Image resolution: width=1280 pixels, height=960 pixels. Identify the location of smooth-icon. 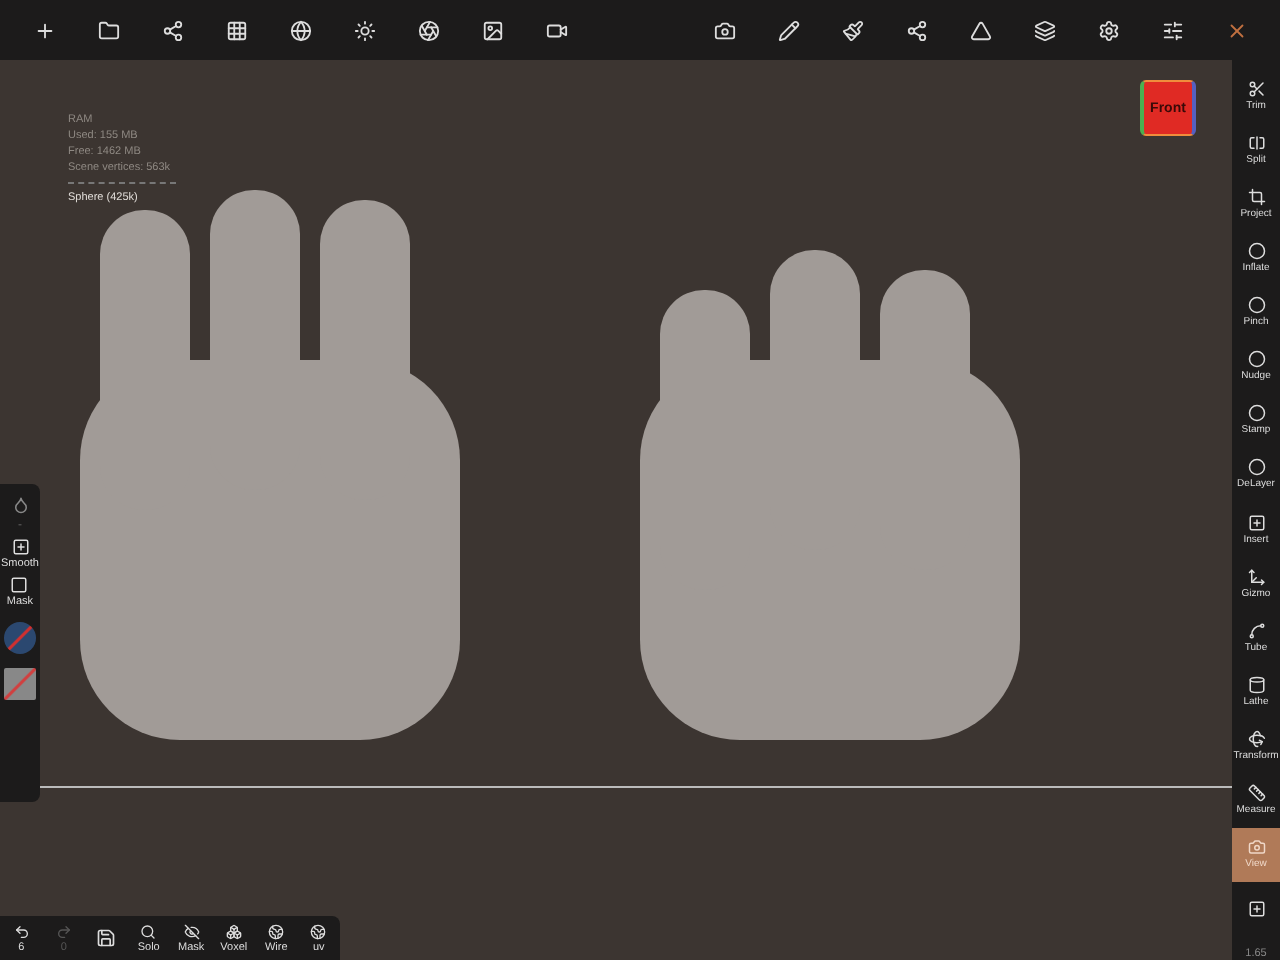
(20, 547).